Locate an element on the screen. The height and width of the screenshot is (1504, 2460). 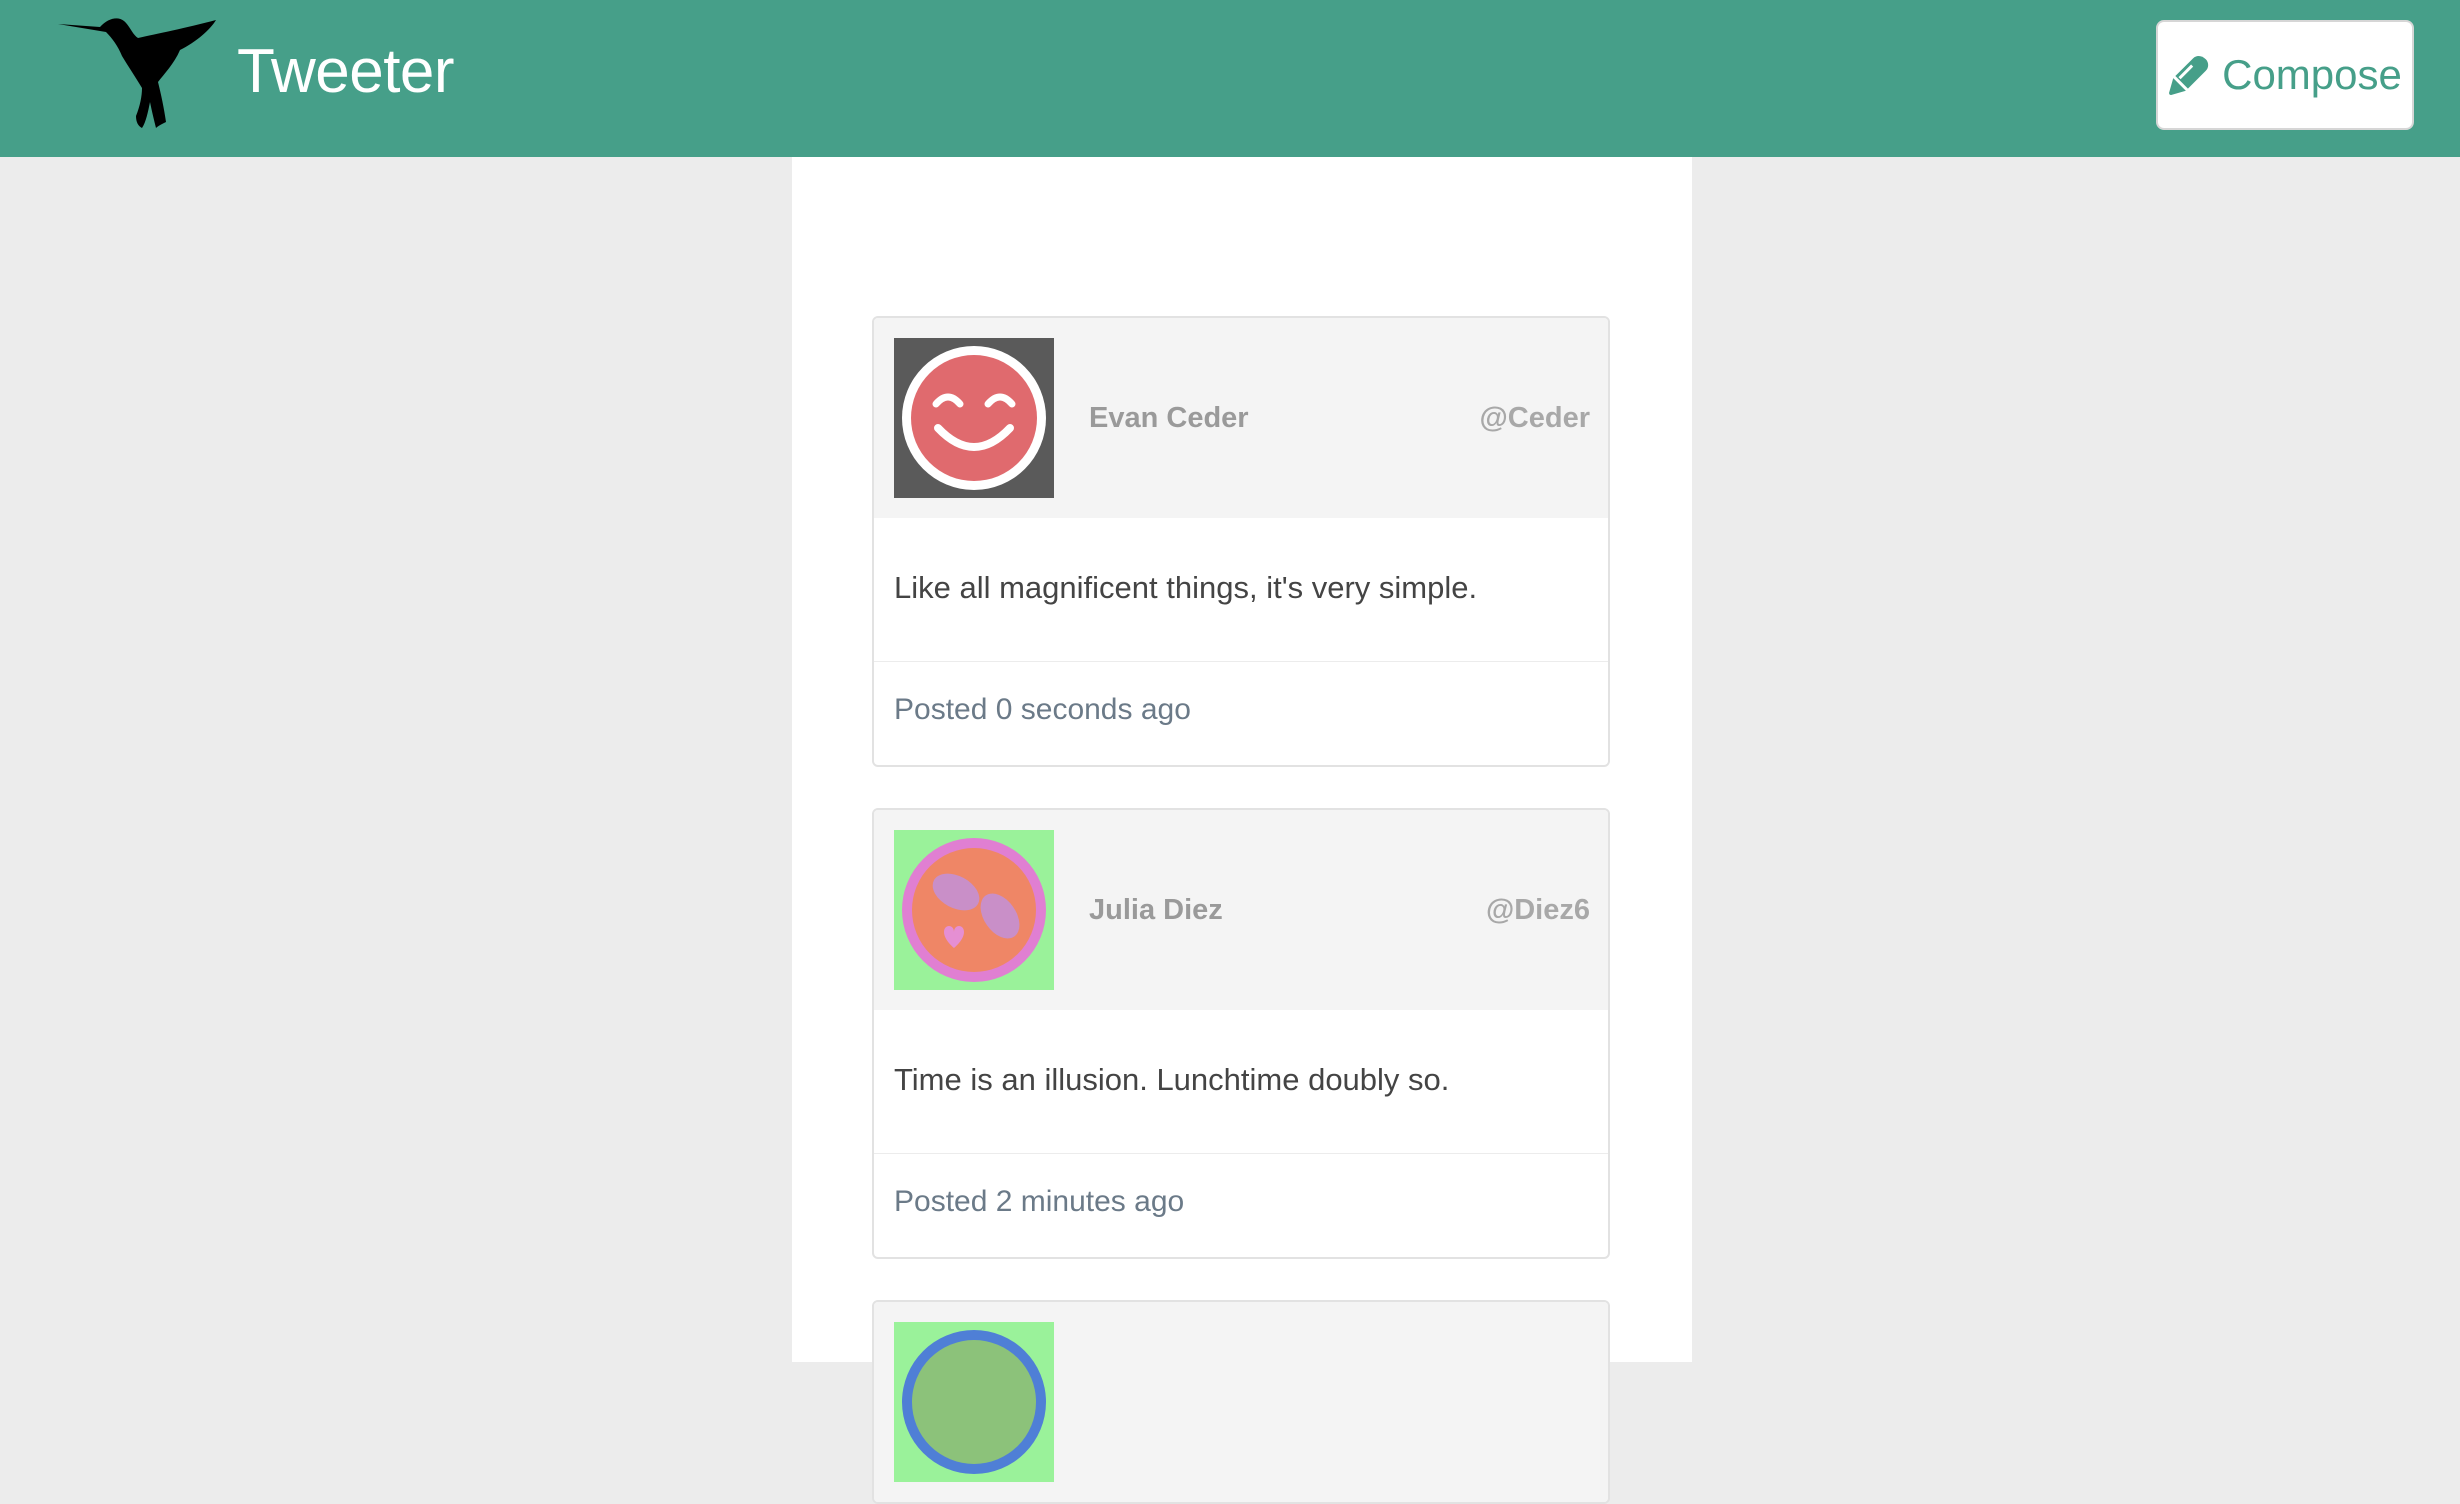
tweet-card is located at coordinates (1241, 1402).